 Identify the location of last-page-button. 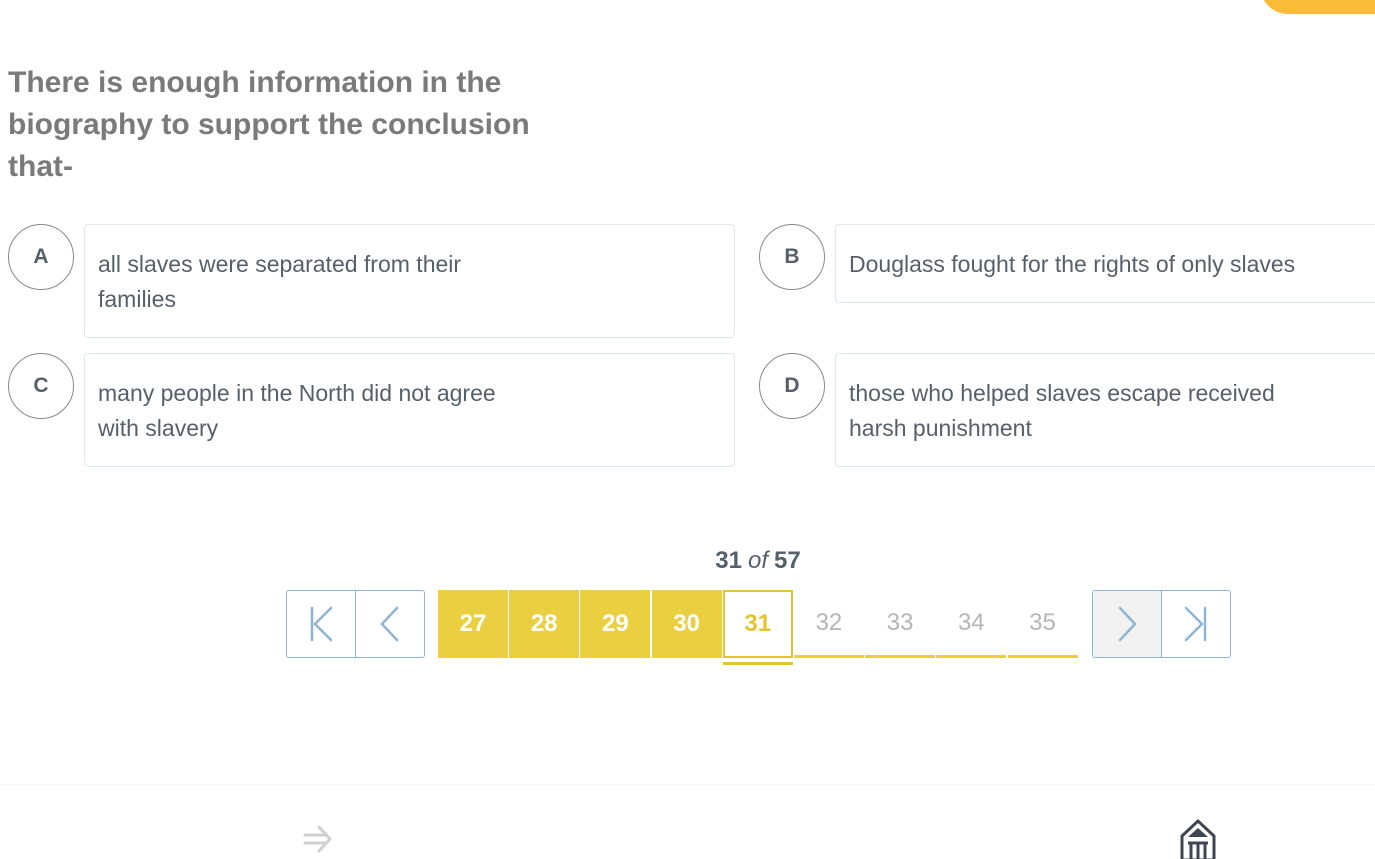
(1195, 624).